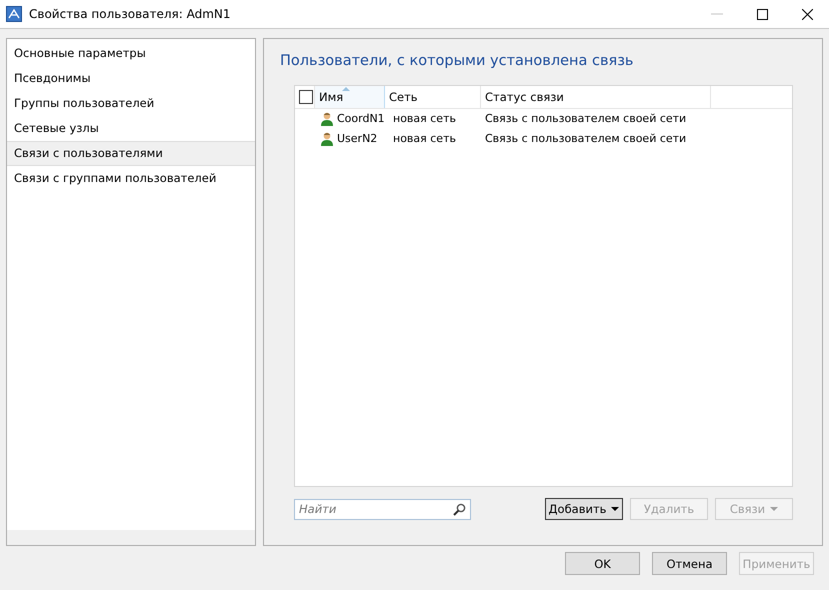  I want to click on toolbar-button: Добавить, so click(584, 509).